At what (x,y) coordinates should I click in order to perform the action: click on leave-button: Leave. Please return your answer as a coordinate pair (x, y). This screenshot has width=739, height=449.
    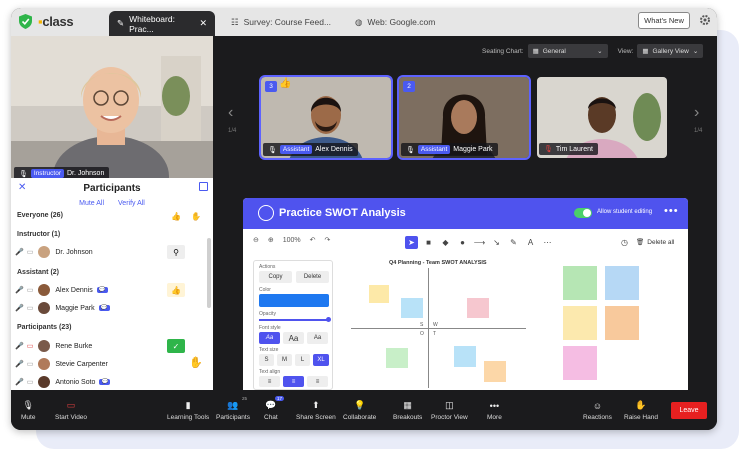
    Looking at the image, I should click on (689, 410).